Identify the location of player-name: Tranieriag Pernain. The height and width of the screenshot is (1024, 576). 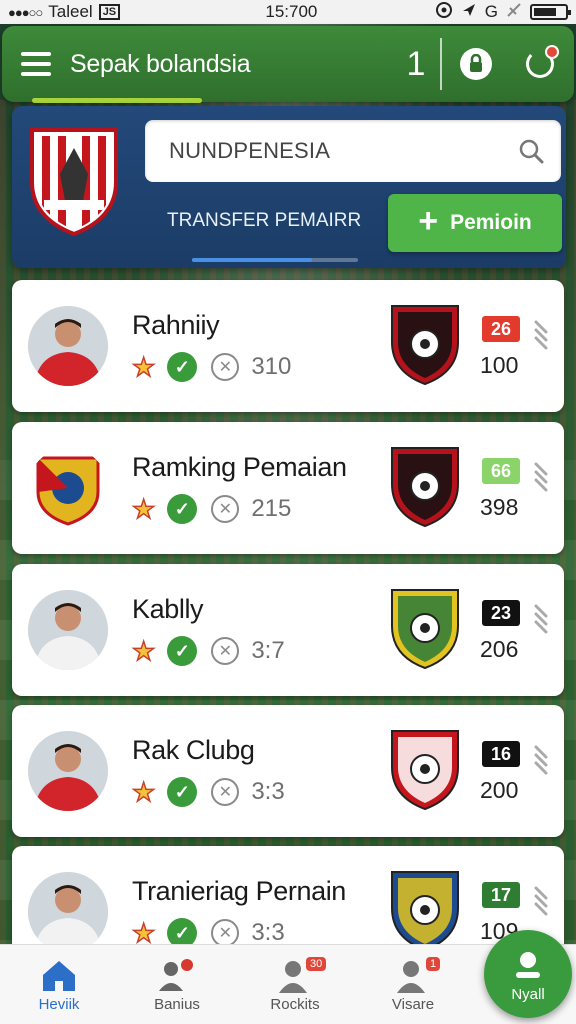
(239, 891).